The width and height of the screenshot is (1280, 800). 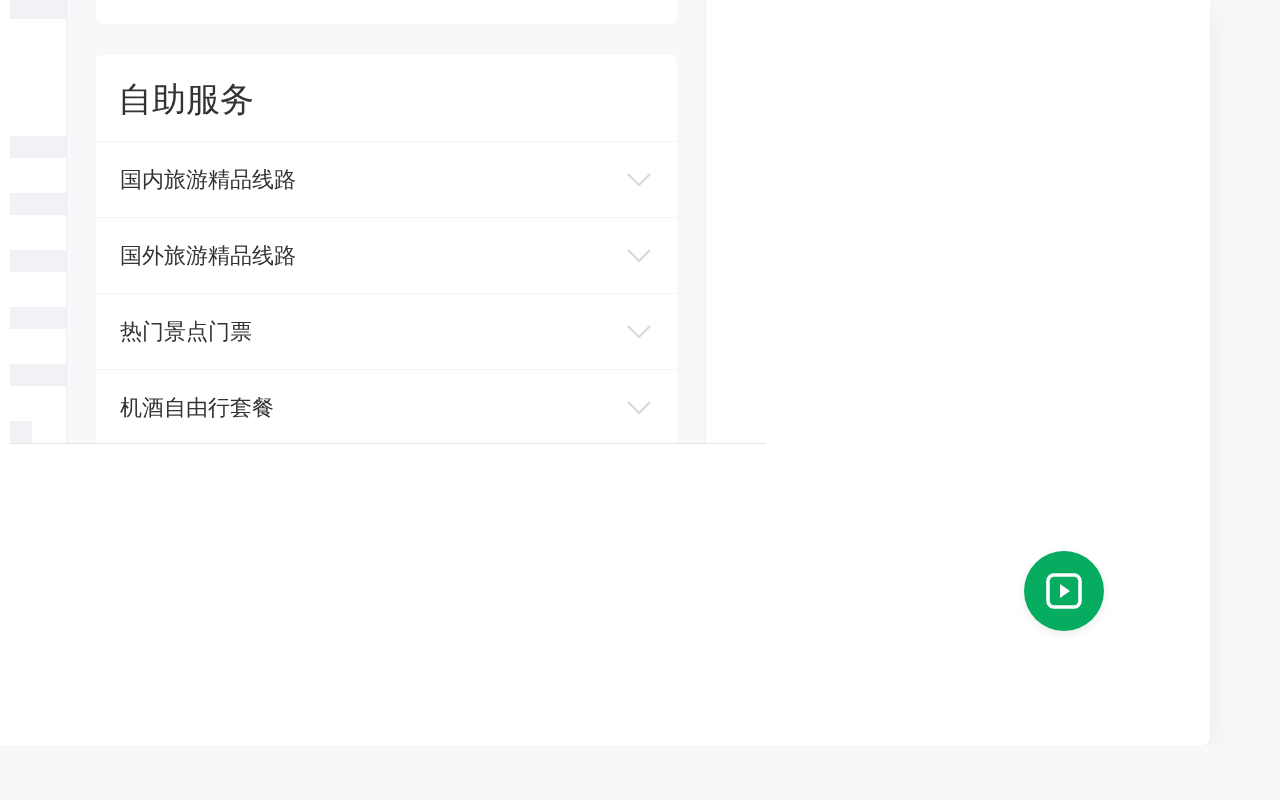 What do you see at coordinates (386, 332) in the screenshot?
I see `accordion-item: 热门景点门票` at bounding box center [386, 332].